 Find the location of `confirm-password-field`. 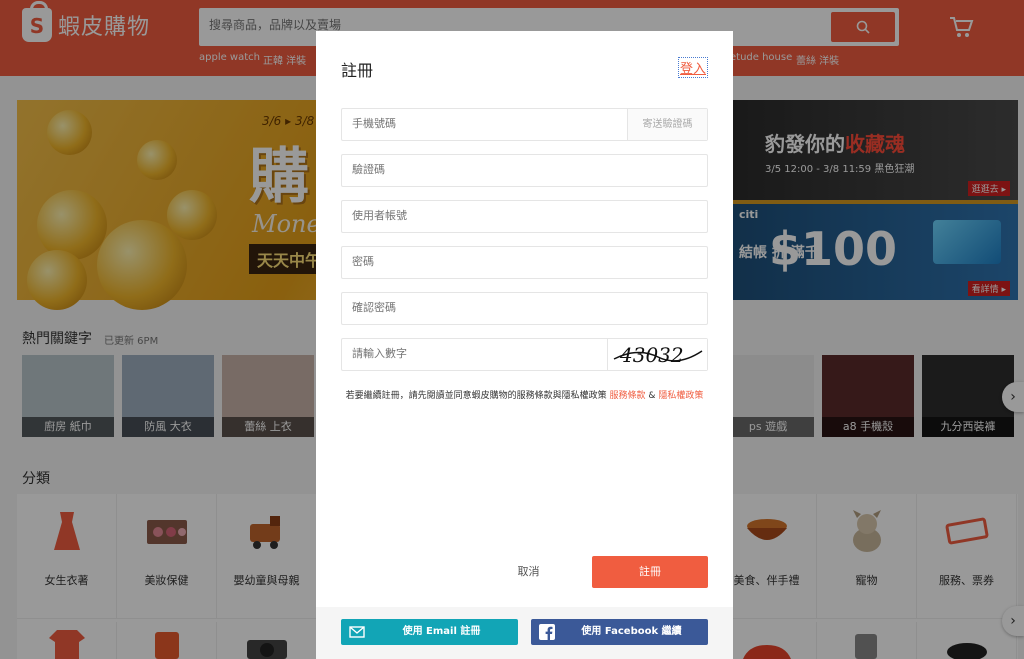

confirm-password-field is located at coordinates (524, 308).